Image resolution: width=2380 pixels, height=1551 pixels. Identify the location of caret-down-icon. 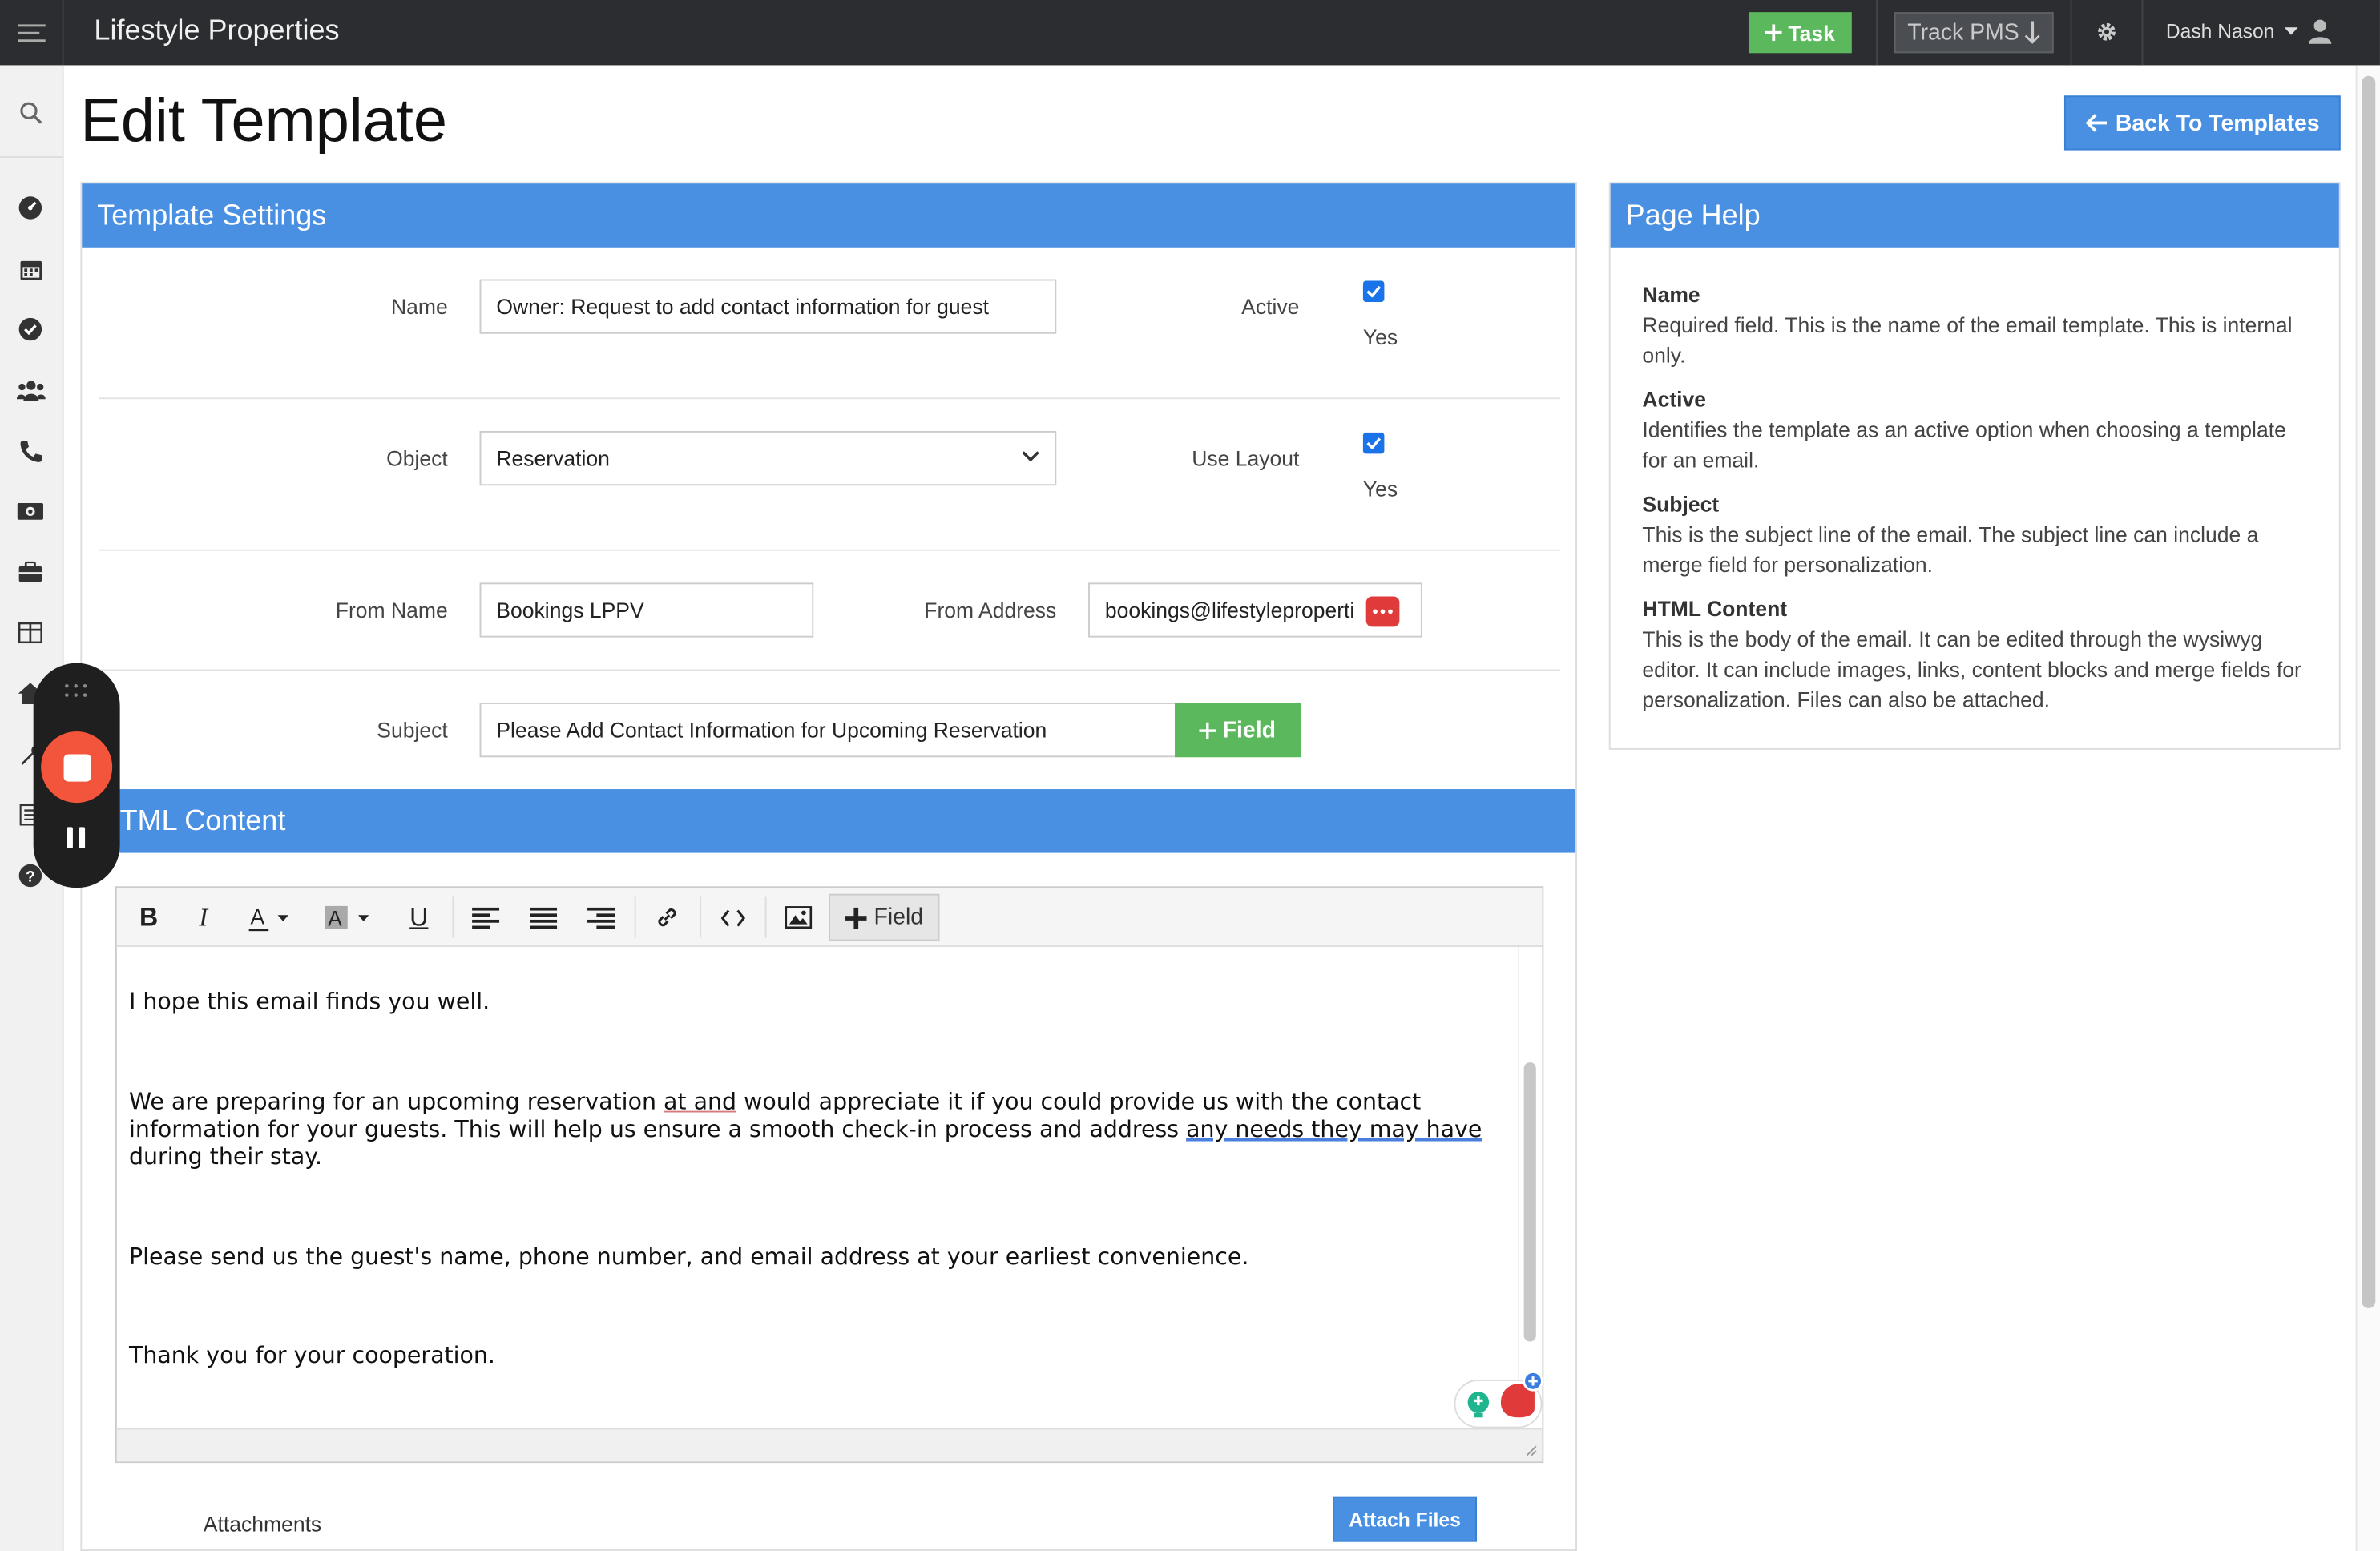
(2290, 30).